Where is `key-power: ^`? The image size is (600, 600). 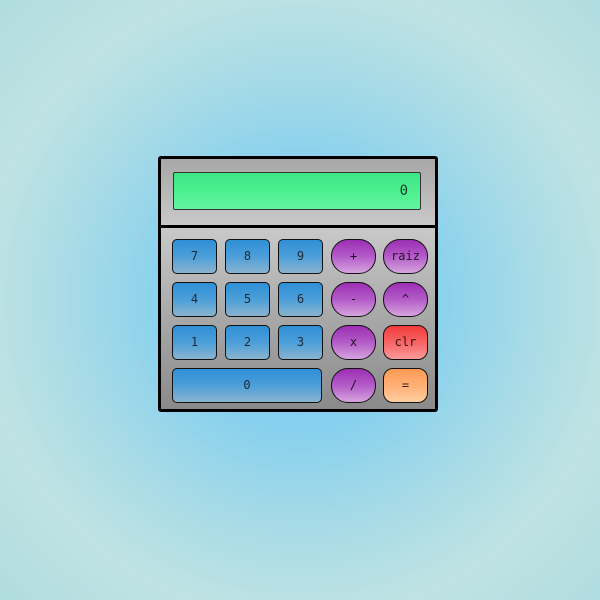
key-power: ^ is located at coordinates (405, 299).